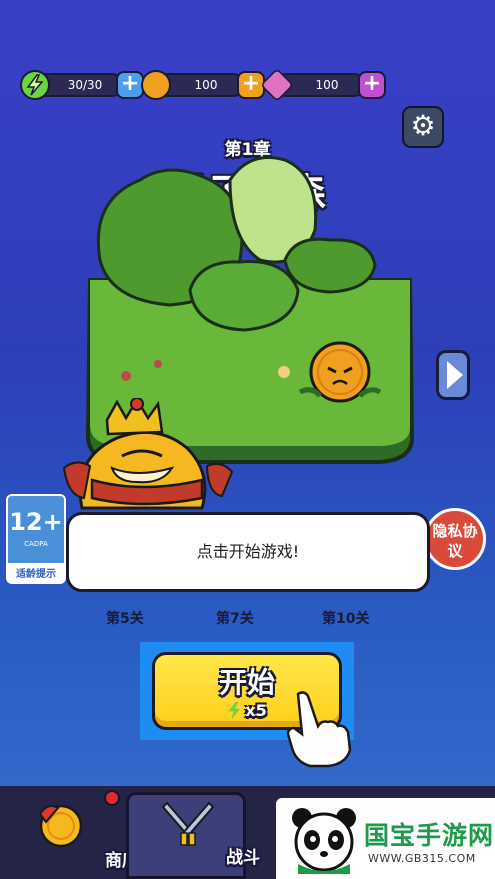  What do you see at coordinates (130, 85) in the screenshot?
I see `add-energy-button: +` at bounding box center [130, 85].